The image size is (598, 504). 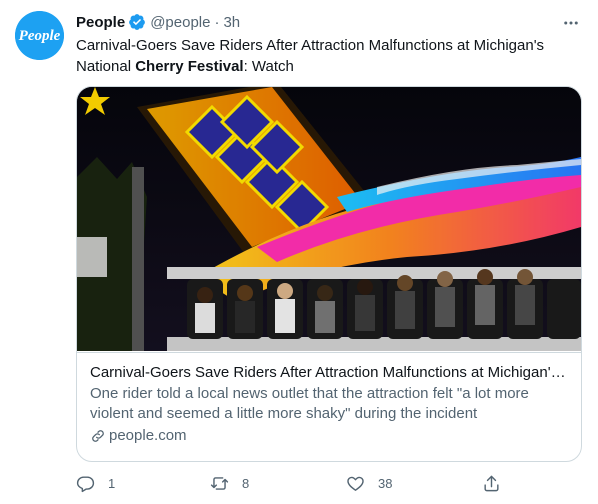 What do you see at coordinates (229, 483) in the screenshot?
I see `retweet-button: 8` at bounding box center [229, 483].